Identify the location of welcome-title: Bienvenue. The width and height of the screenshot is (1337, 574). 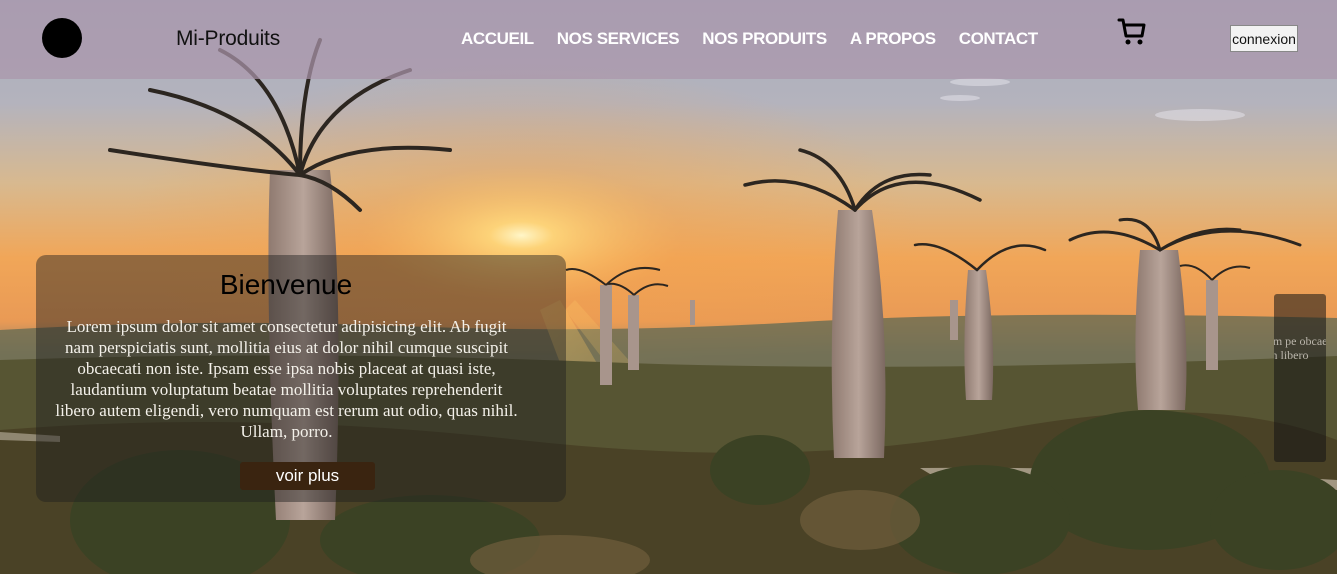
(286, 284).